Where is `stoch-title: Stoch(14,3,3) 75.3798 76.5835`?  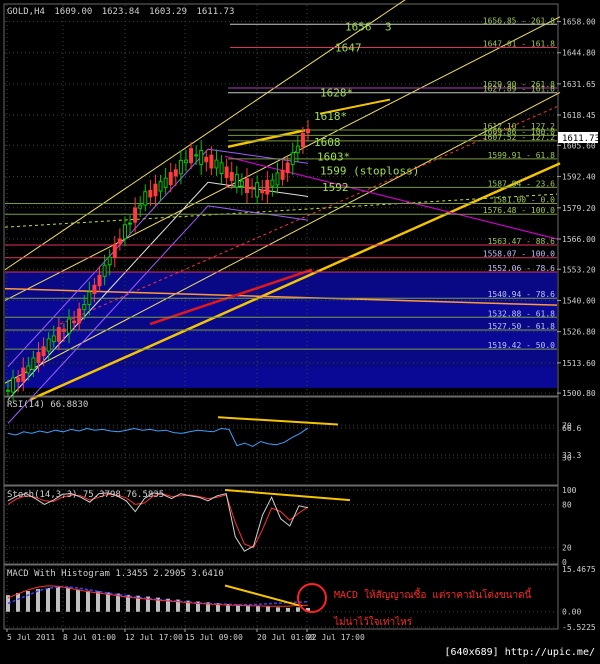 stoch-title: Stoch(14,3,3) 75.3798 76.5835 is located at coordinates (85, 495).